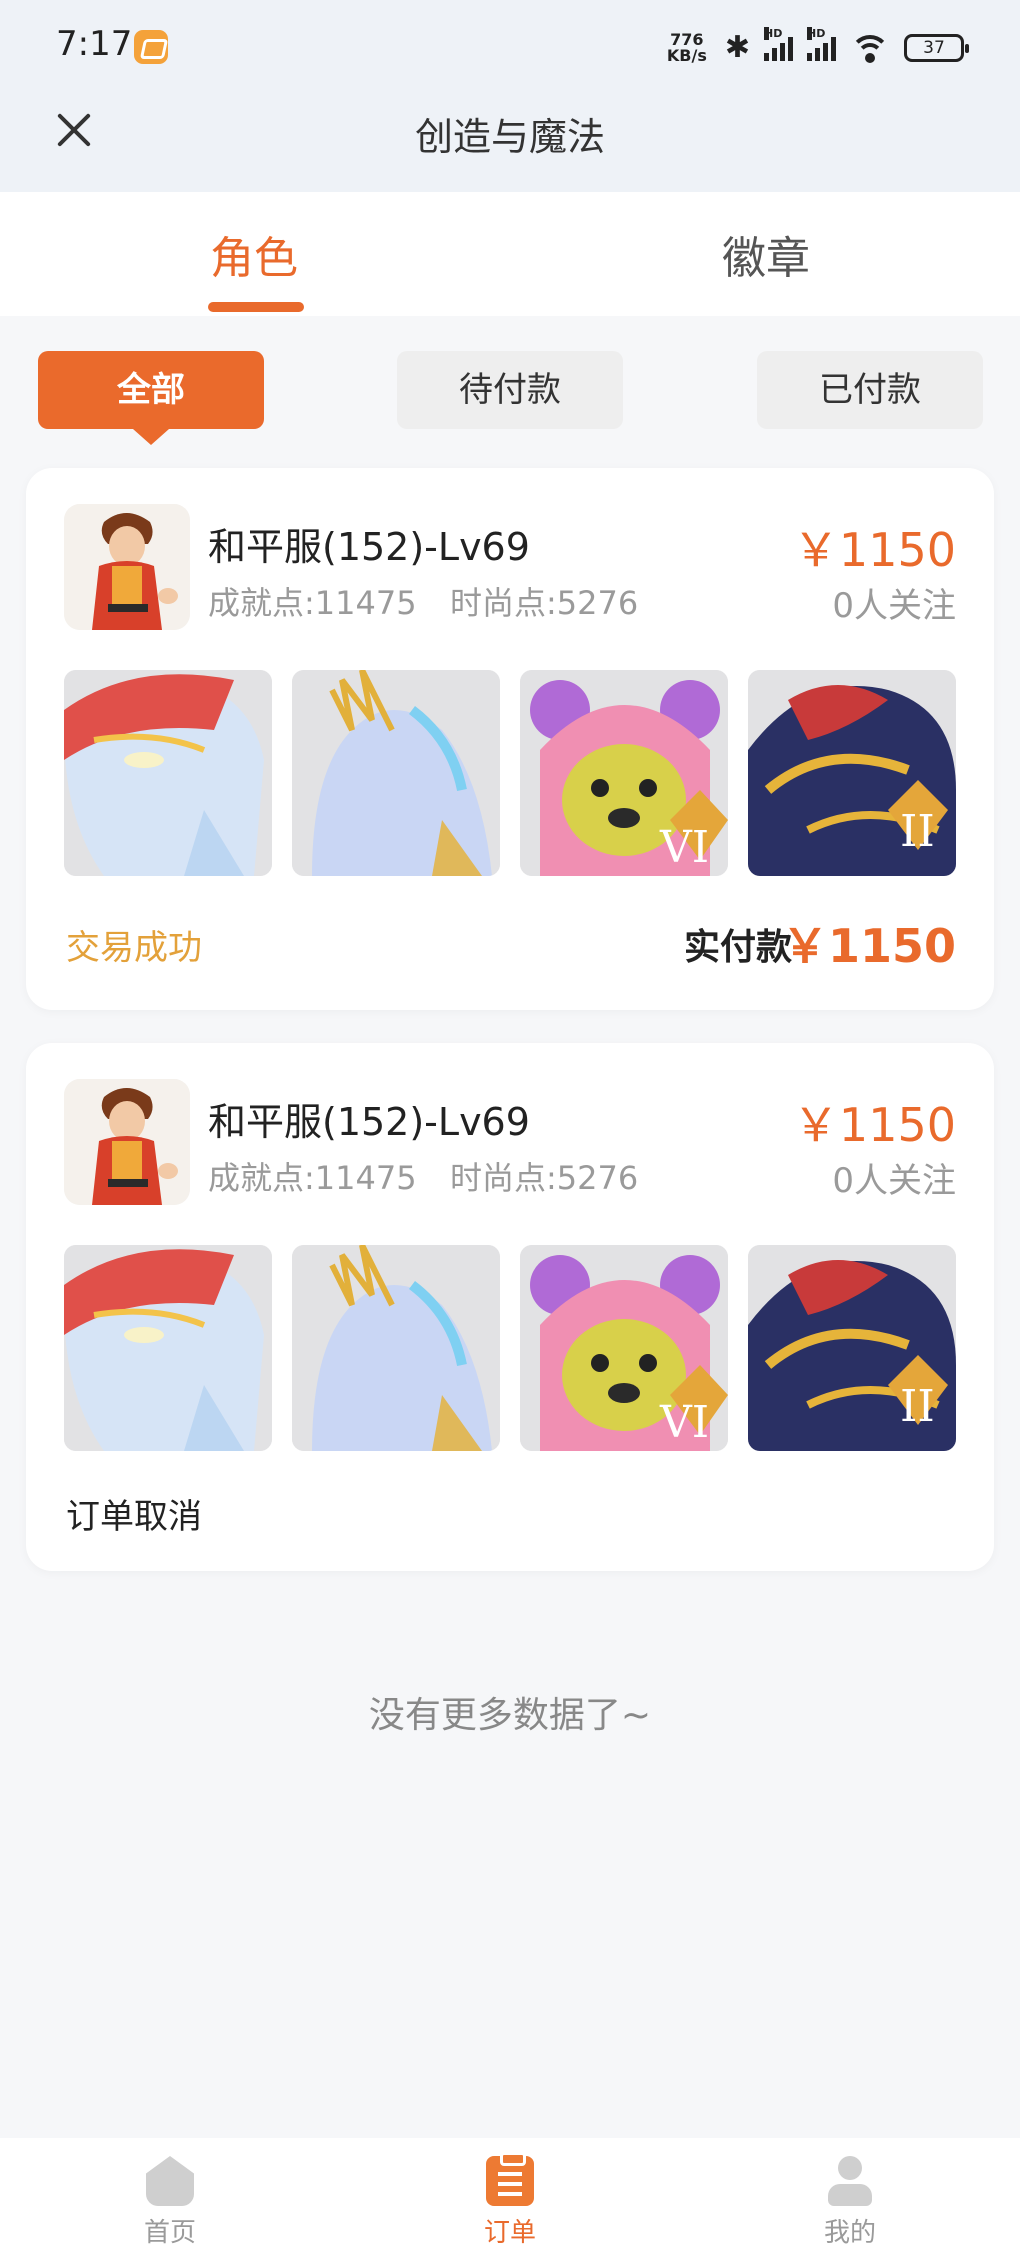  Describe the element at coordinates (766, 254) in the screenshot. I see `tab-badge: 徽章` at that location.